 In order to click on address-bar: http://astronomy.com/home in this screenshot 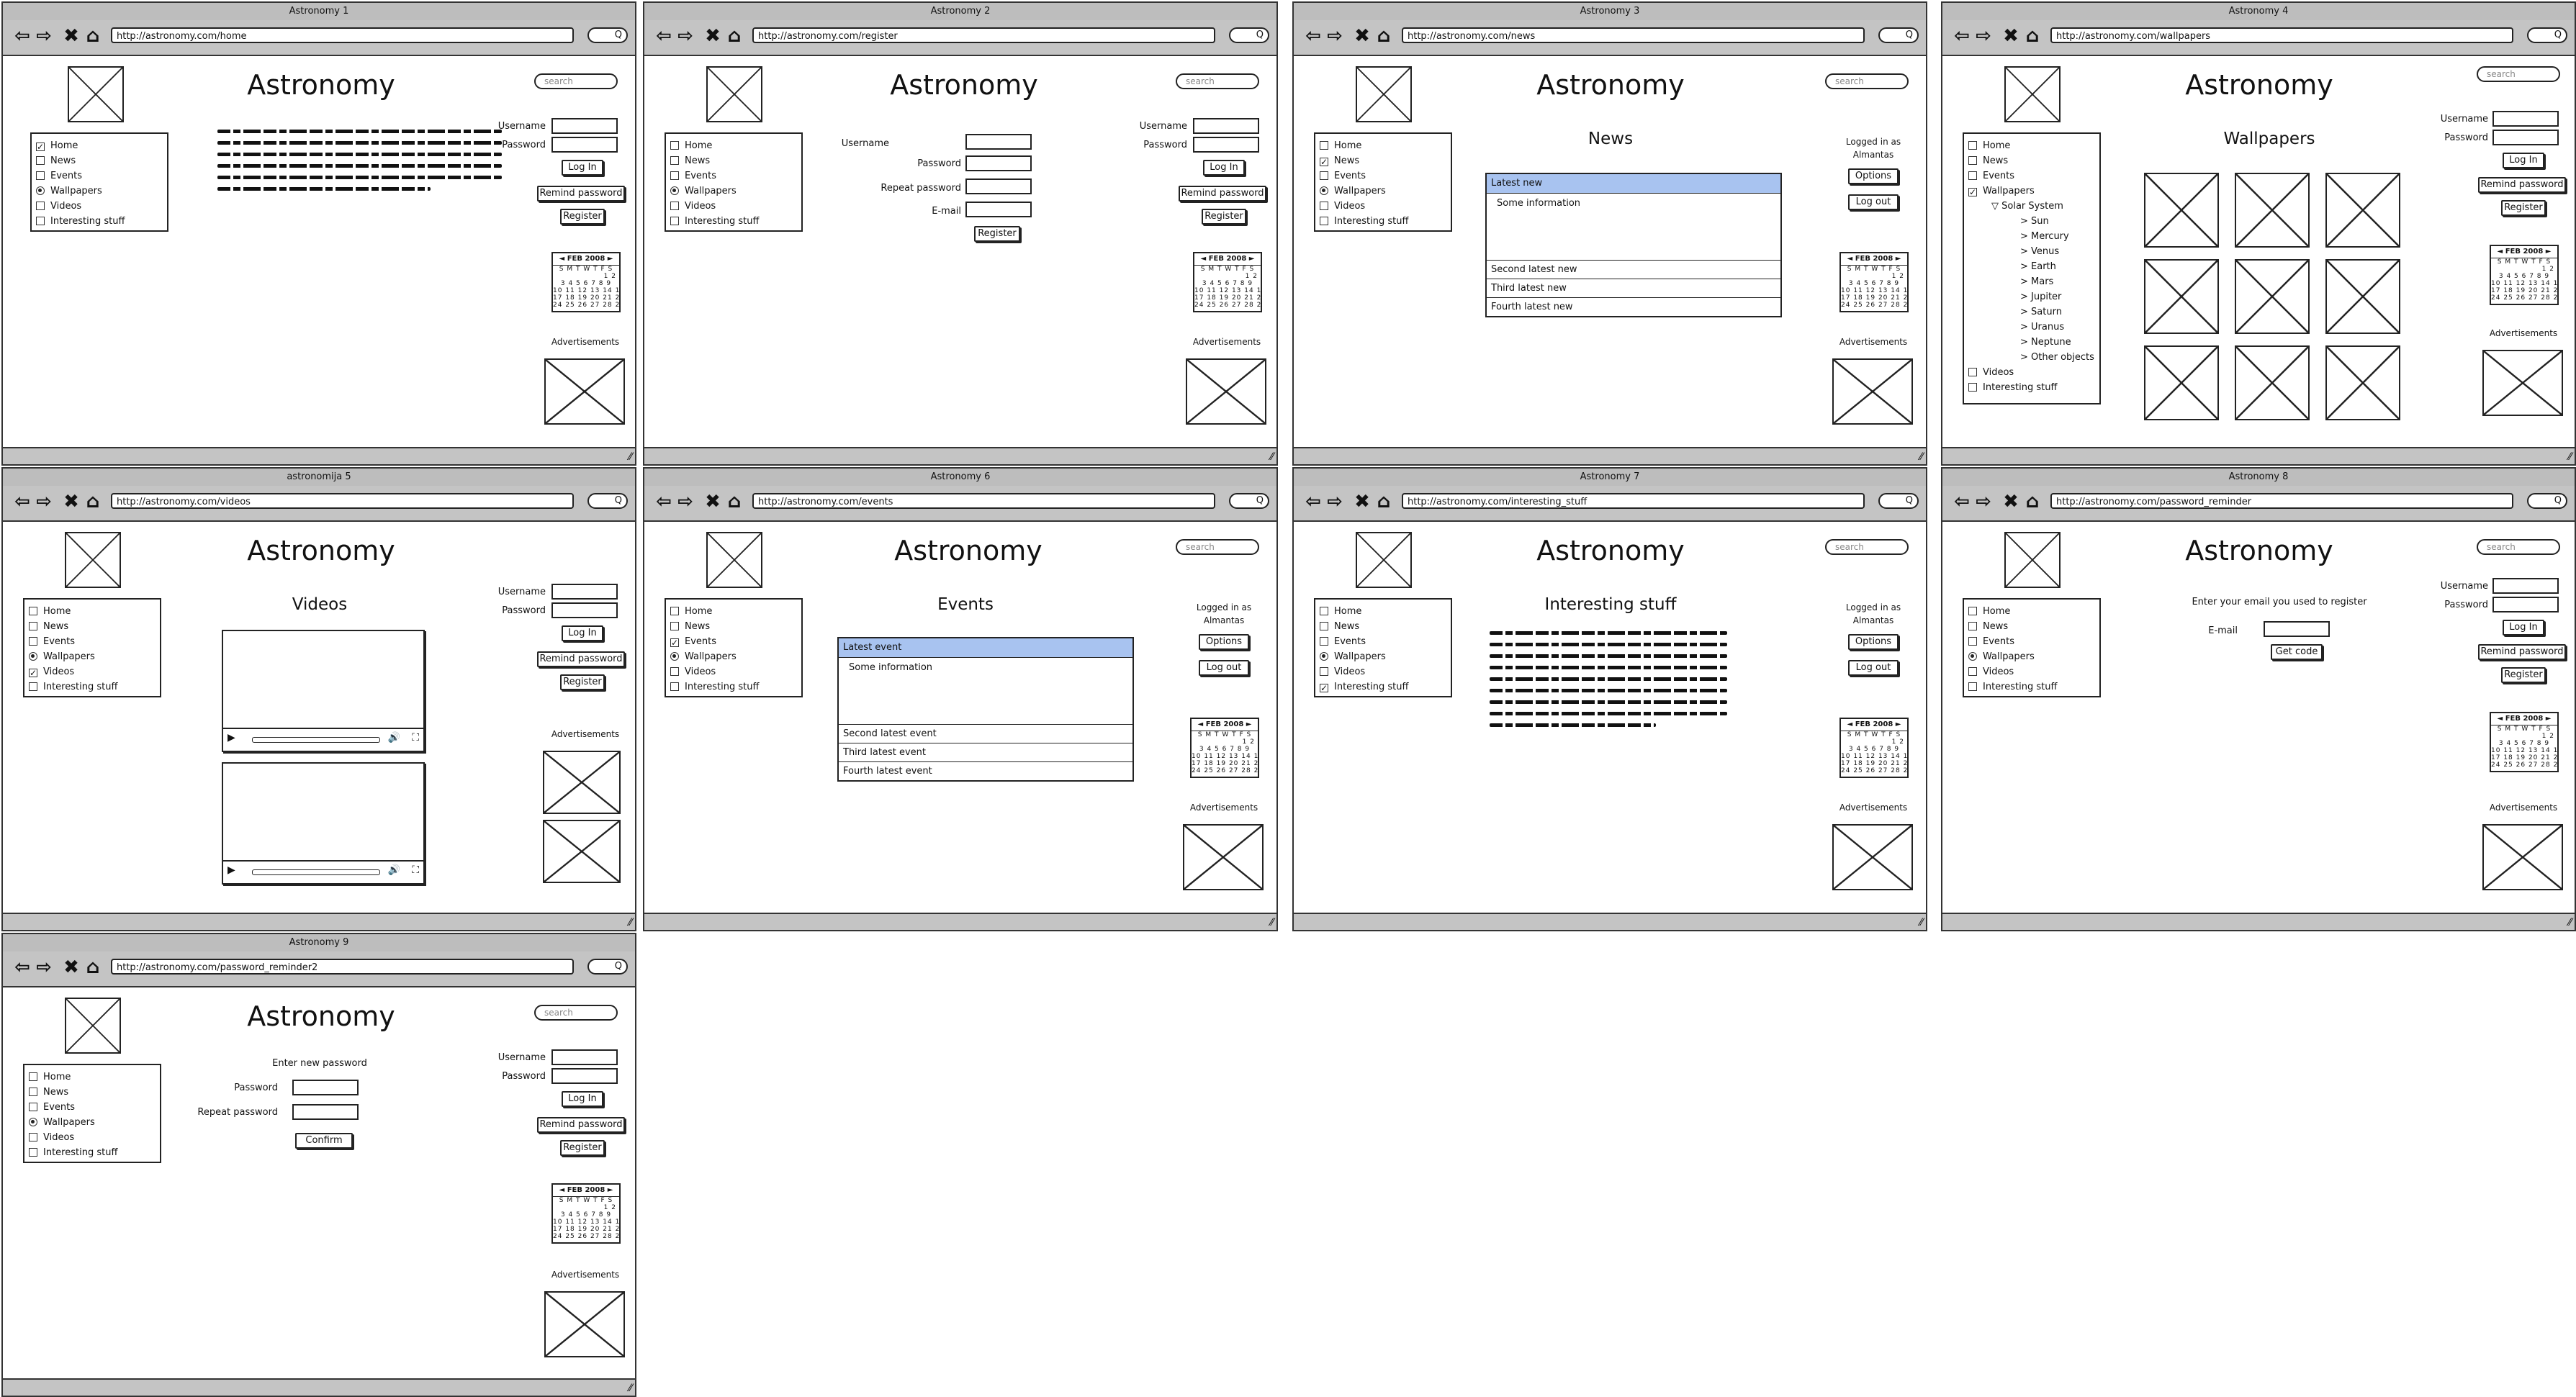, I will do `click(342, 35)`.